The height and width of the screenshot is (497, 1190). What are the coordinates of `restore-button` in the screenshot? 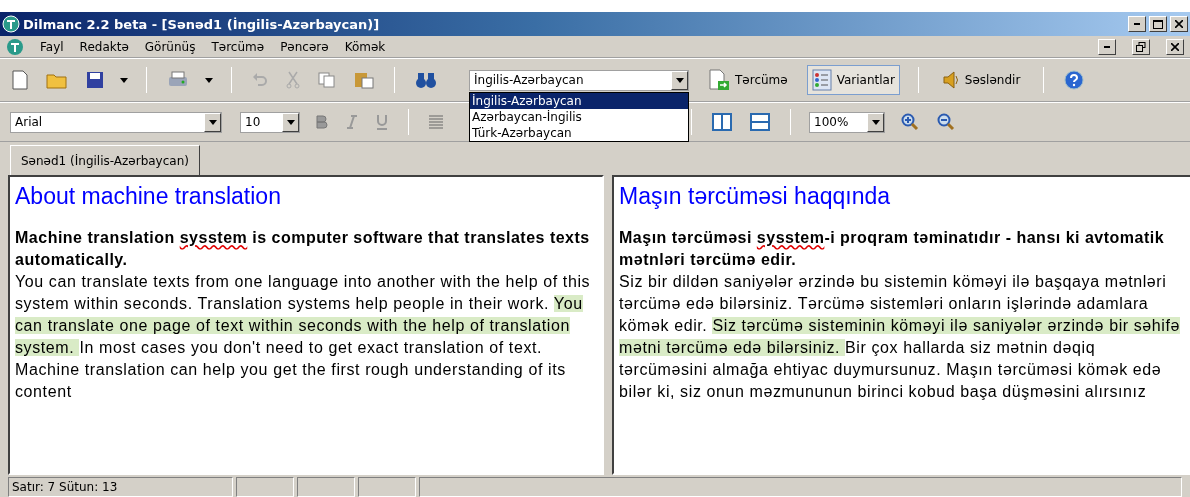 It's located at (1141, 46).